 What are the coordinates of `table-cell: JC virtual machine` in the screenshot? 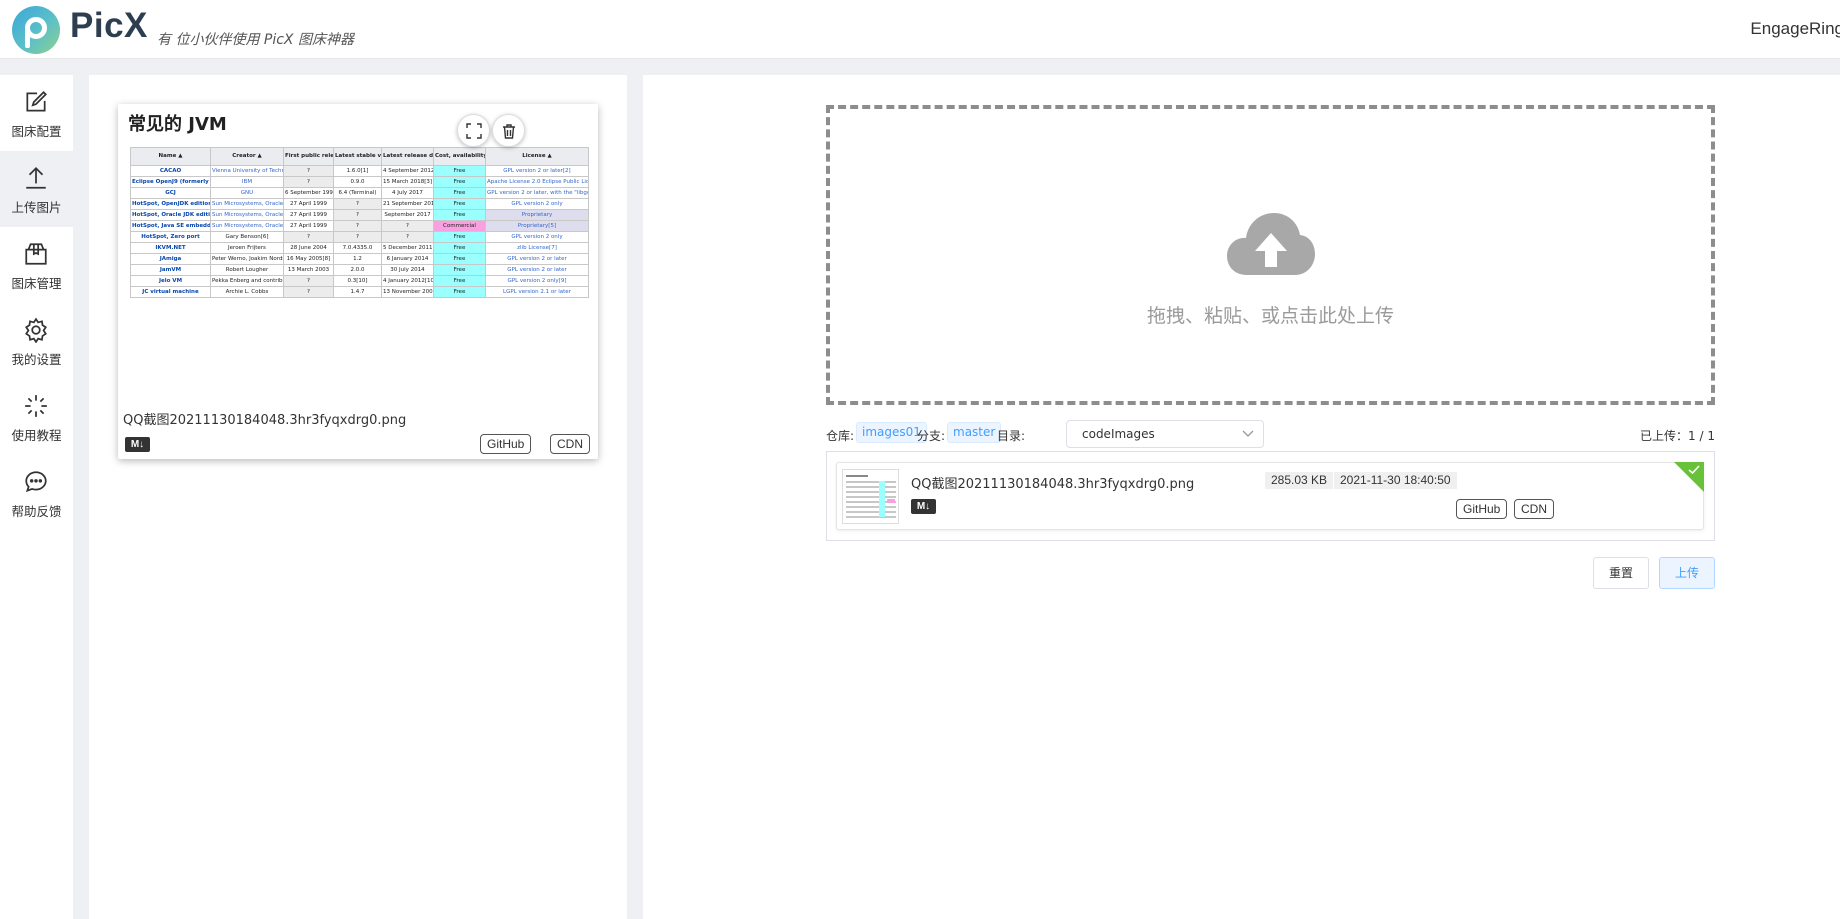 It's located at (170, 292).